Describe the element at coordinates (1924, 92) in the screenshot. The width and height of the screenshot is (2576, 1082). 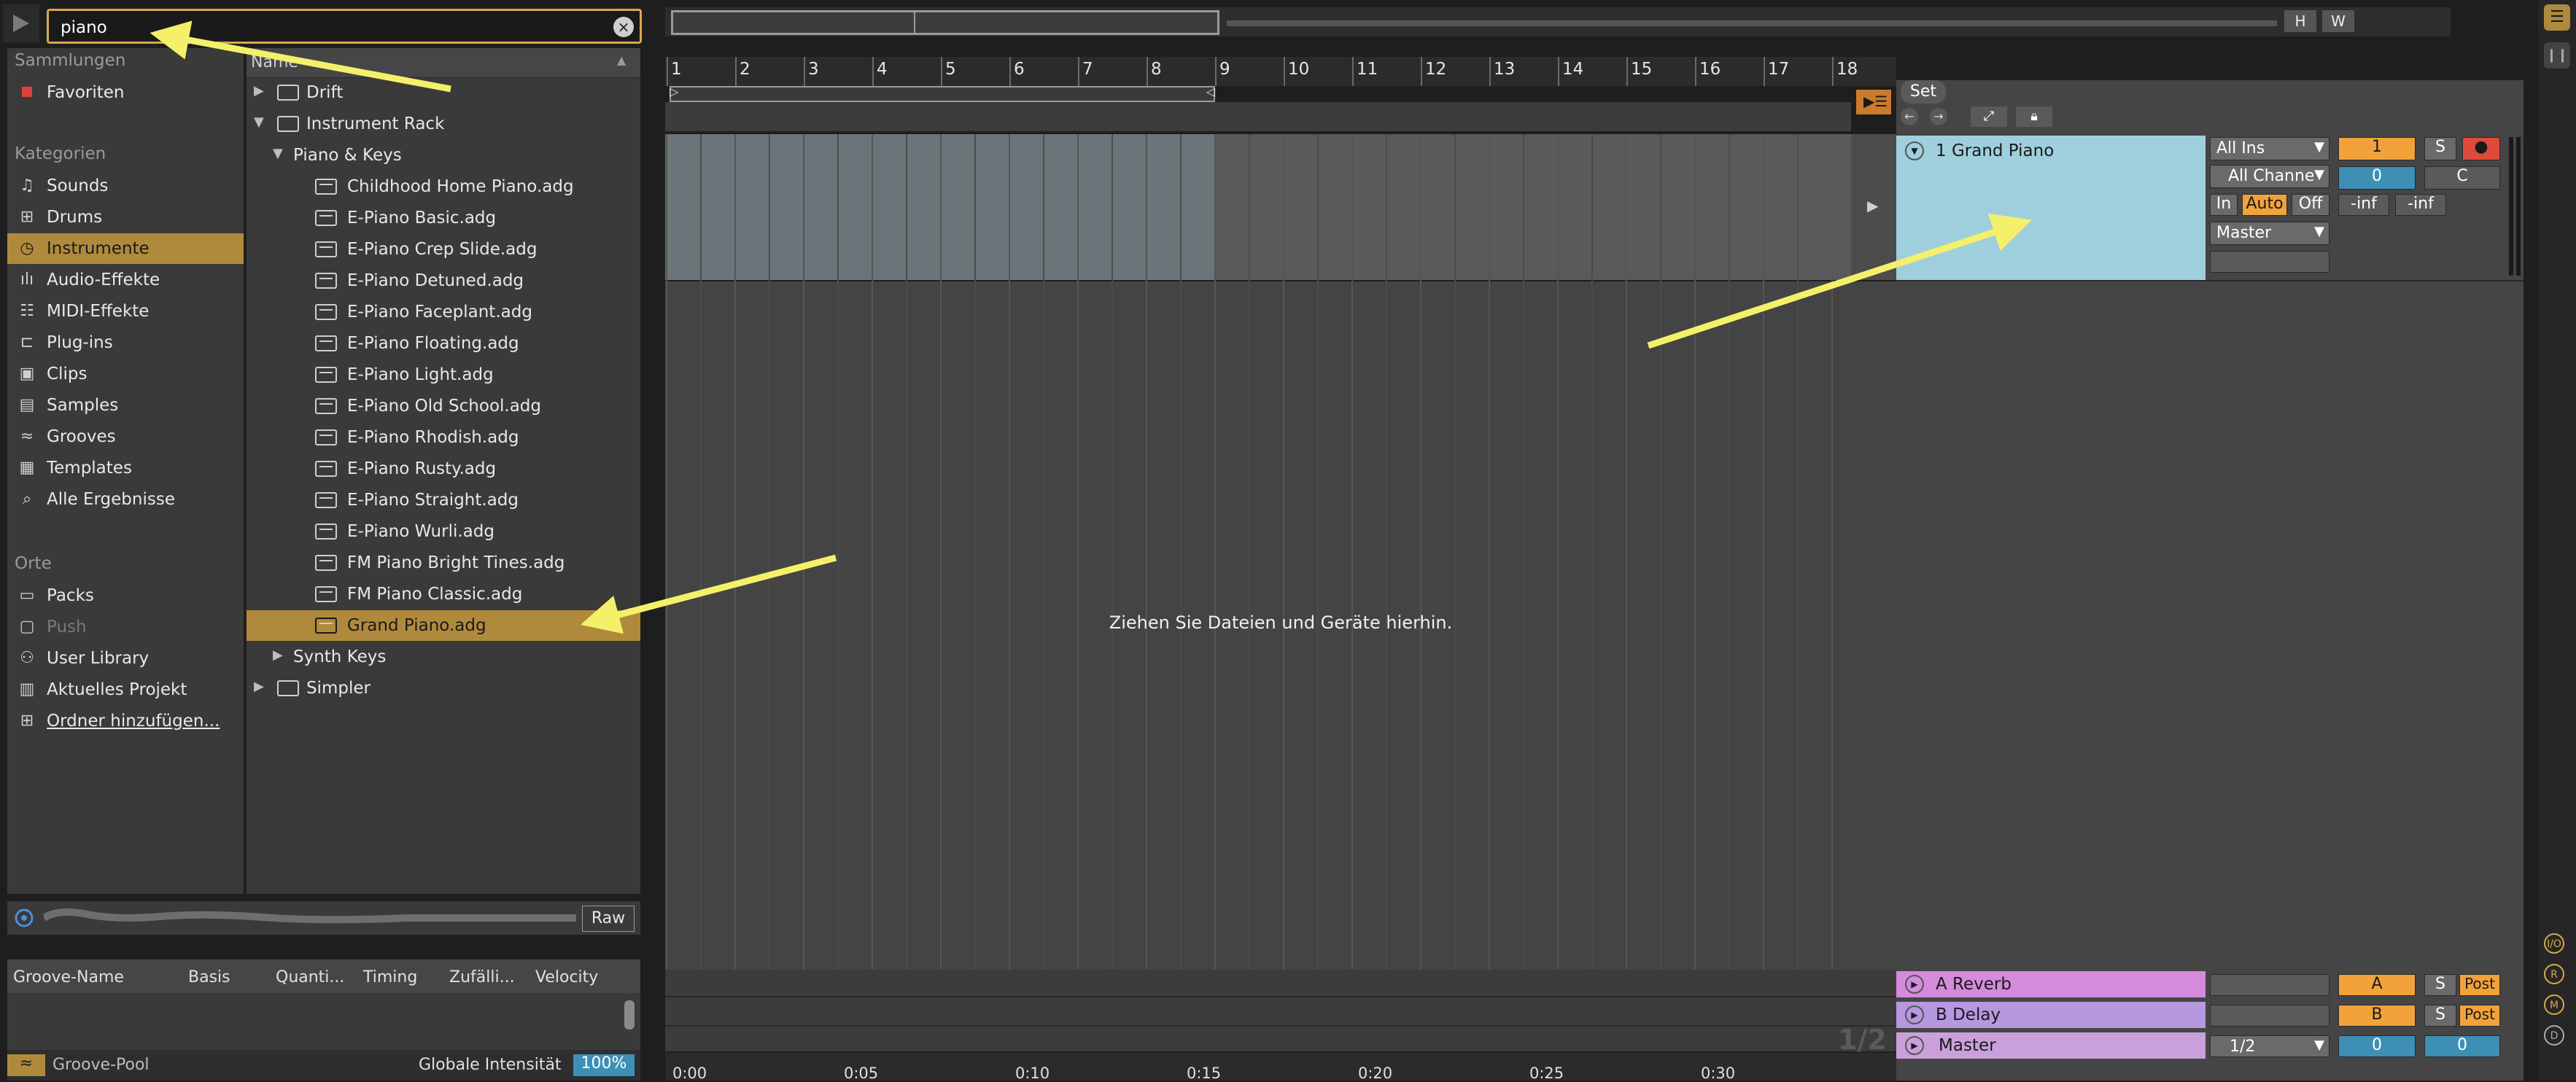
I see `set-button: Set` at that location.